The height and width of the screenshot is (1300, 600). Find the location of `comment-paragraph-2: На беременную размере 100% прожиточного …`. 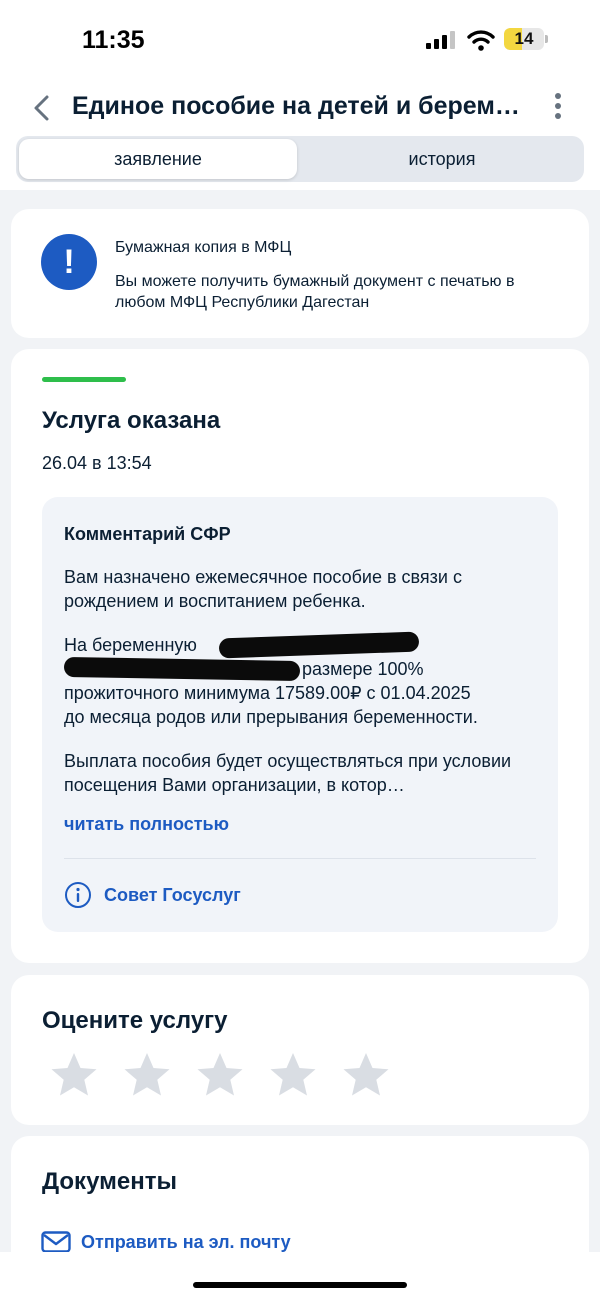

comment-paragraph-2: На беременную размере 100% прожиточного … is located at coordinates (302, 680).